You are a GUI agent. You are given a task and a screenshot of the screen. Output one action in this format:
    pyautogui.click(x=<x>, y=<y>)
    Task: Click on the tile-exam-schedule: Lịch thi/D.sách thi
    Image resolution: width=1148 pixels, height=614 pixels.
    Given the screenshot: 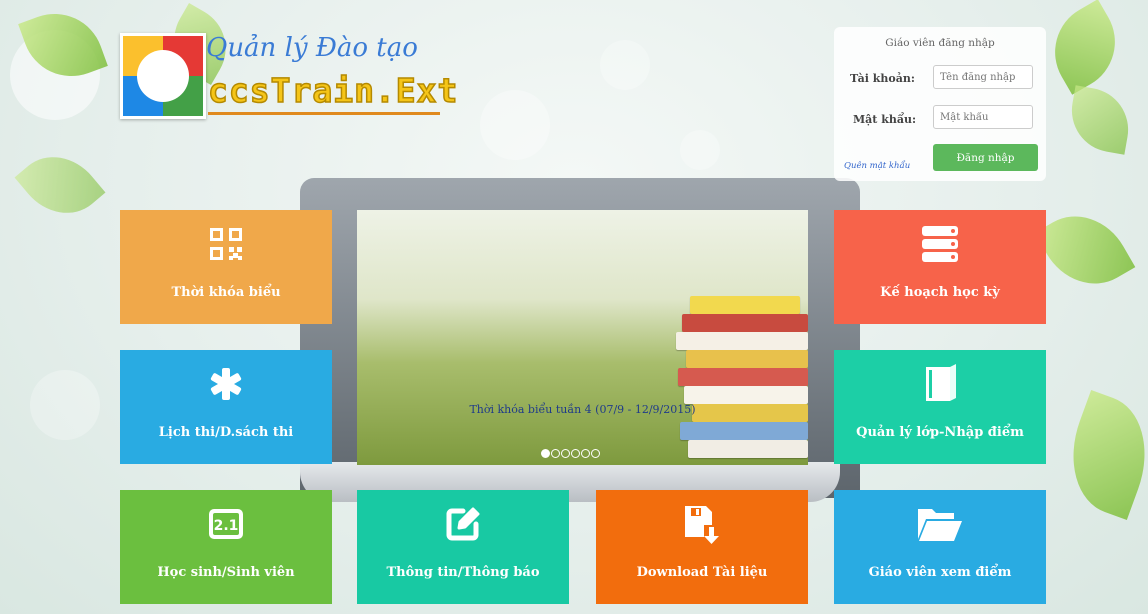 What is the action you would take?
    pyautogui.click(x=226, y=407)
    